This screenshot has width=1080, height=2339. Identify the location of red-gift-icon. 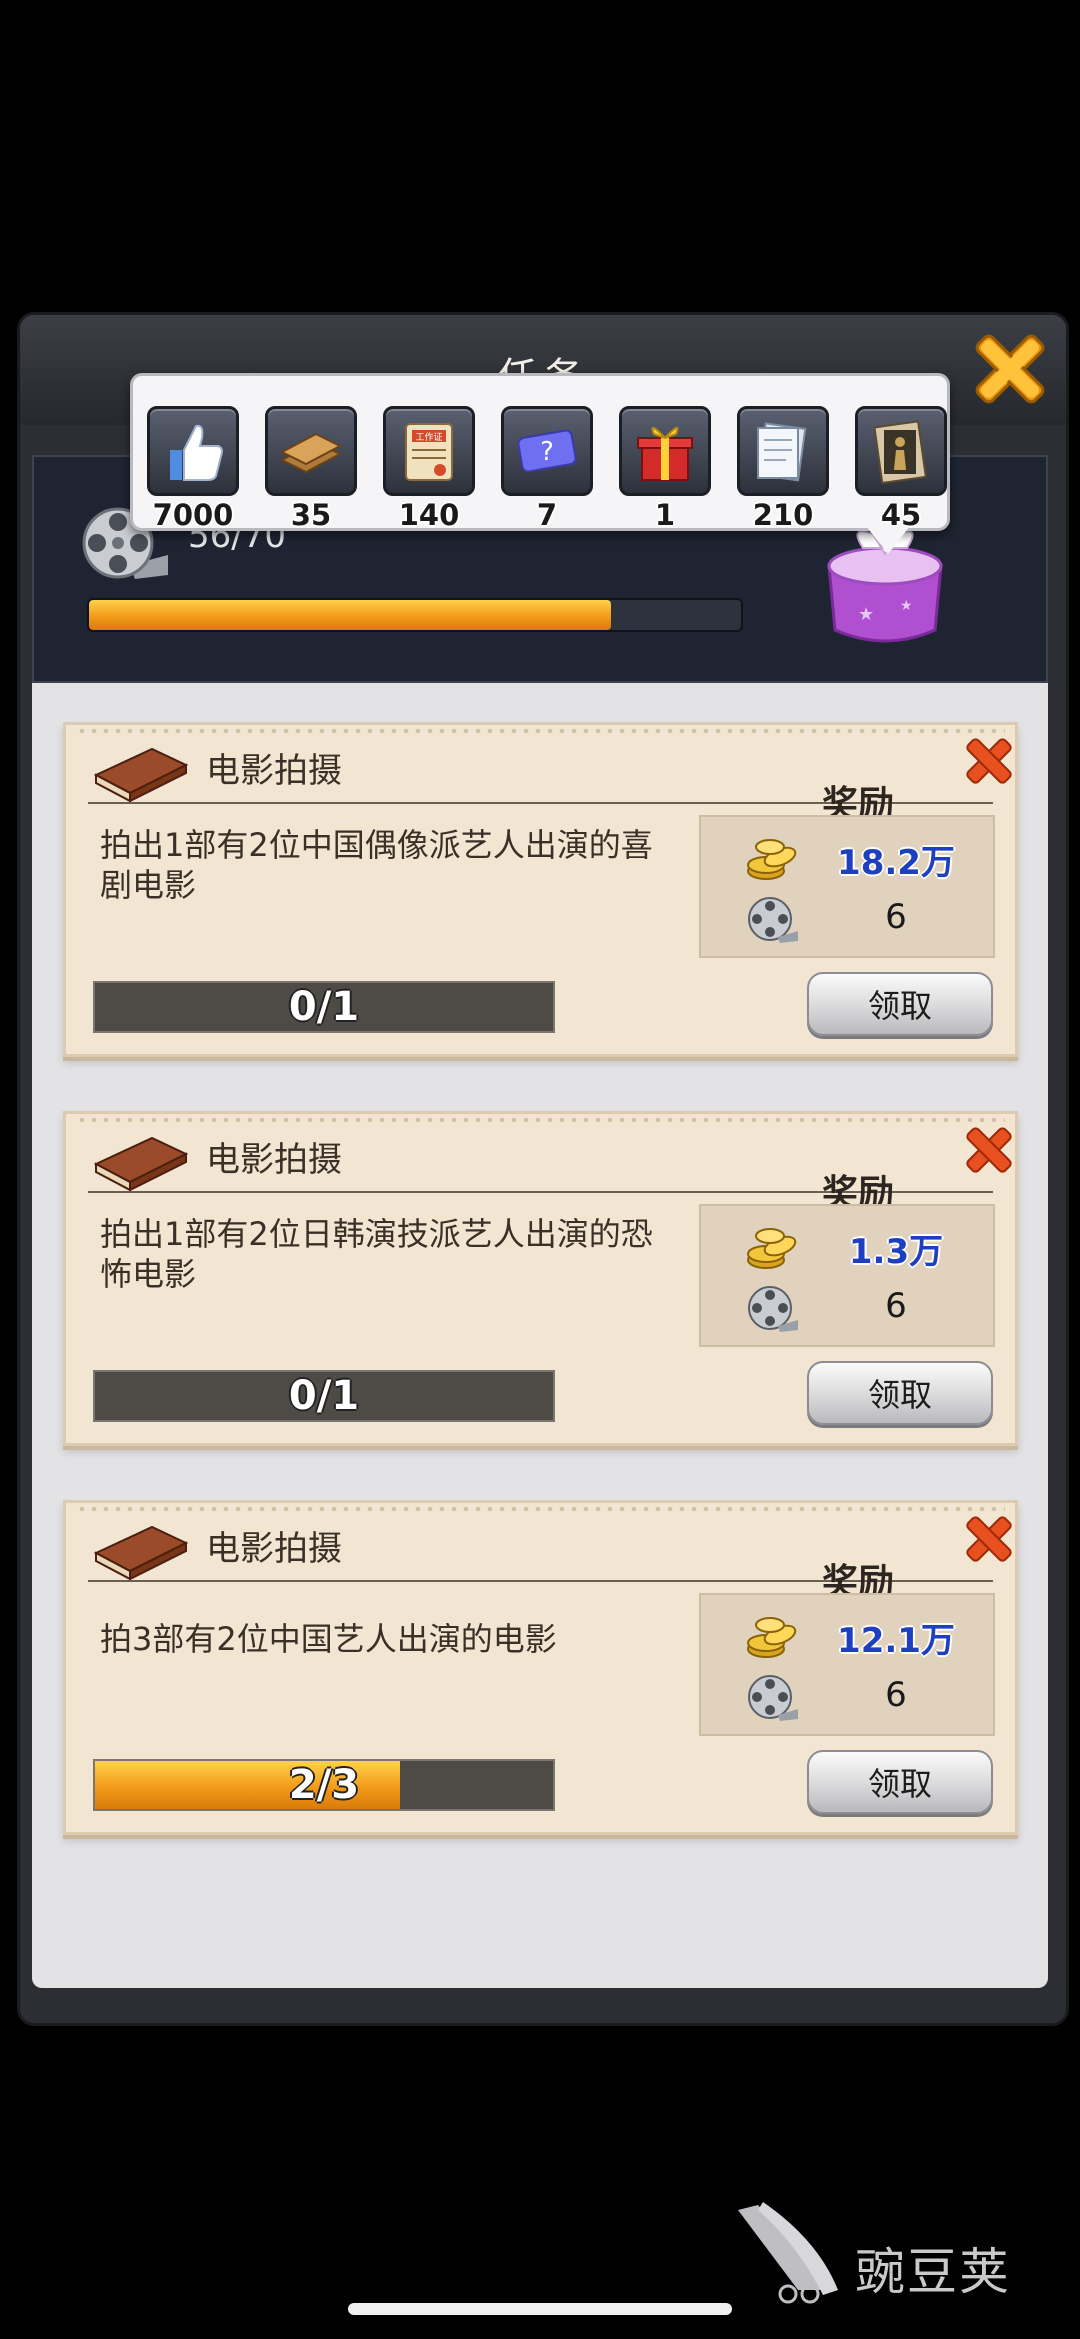
(665, 451).